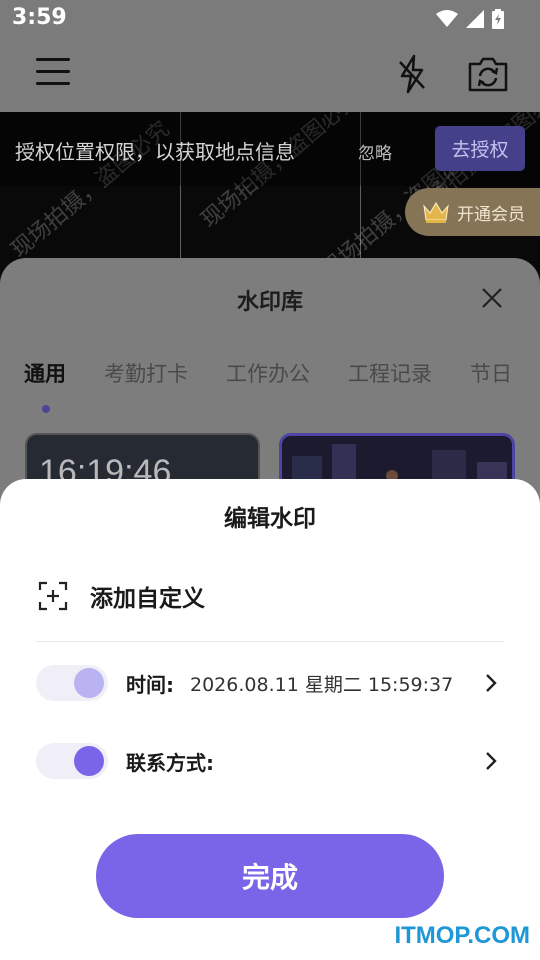 The height and width of the screenshot is (960, 540). What do you see at coordinates (45, 373) in the screenshot?
I see `tab-general: 通用` at bounding box center [45, 373].